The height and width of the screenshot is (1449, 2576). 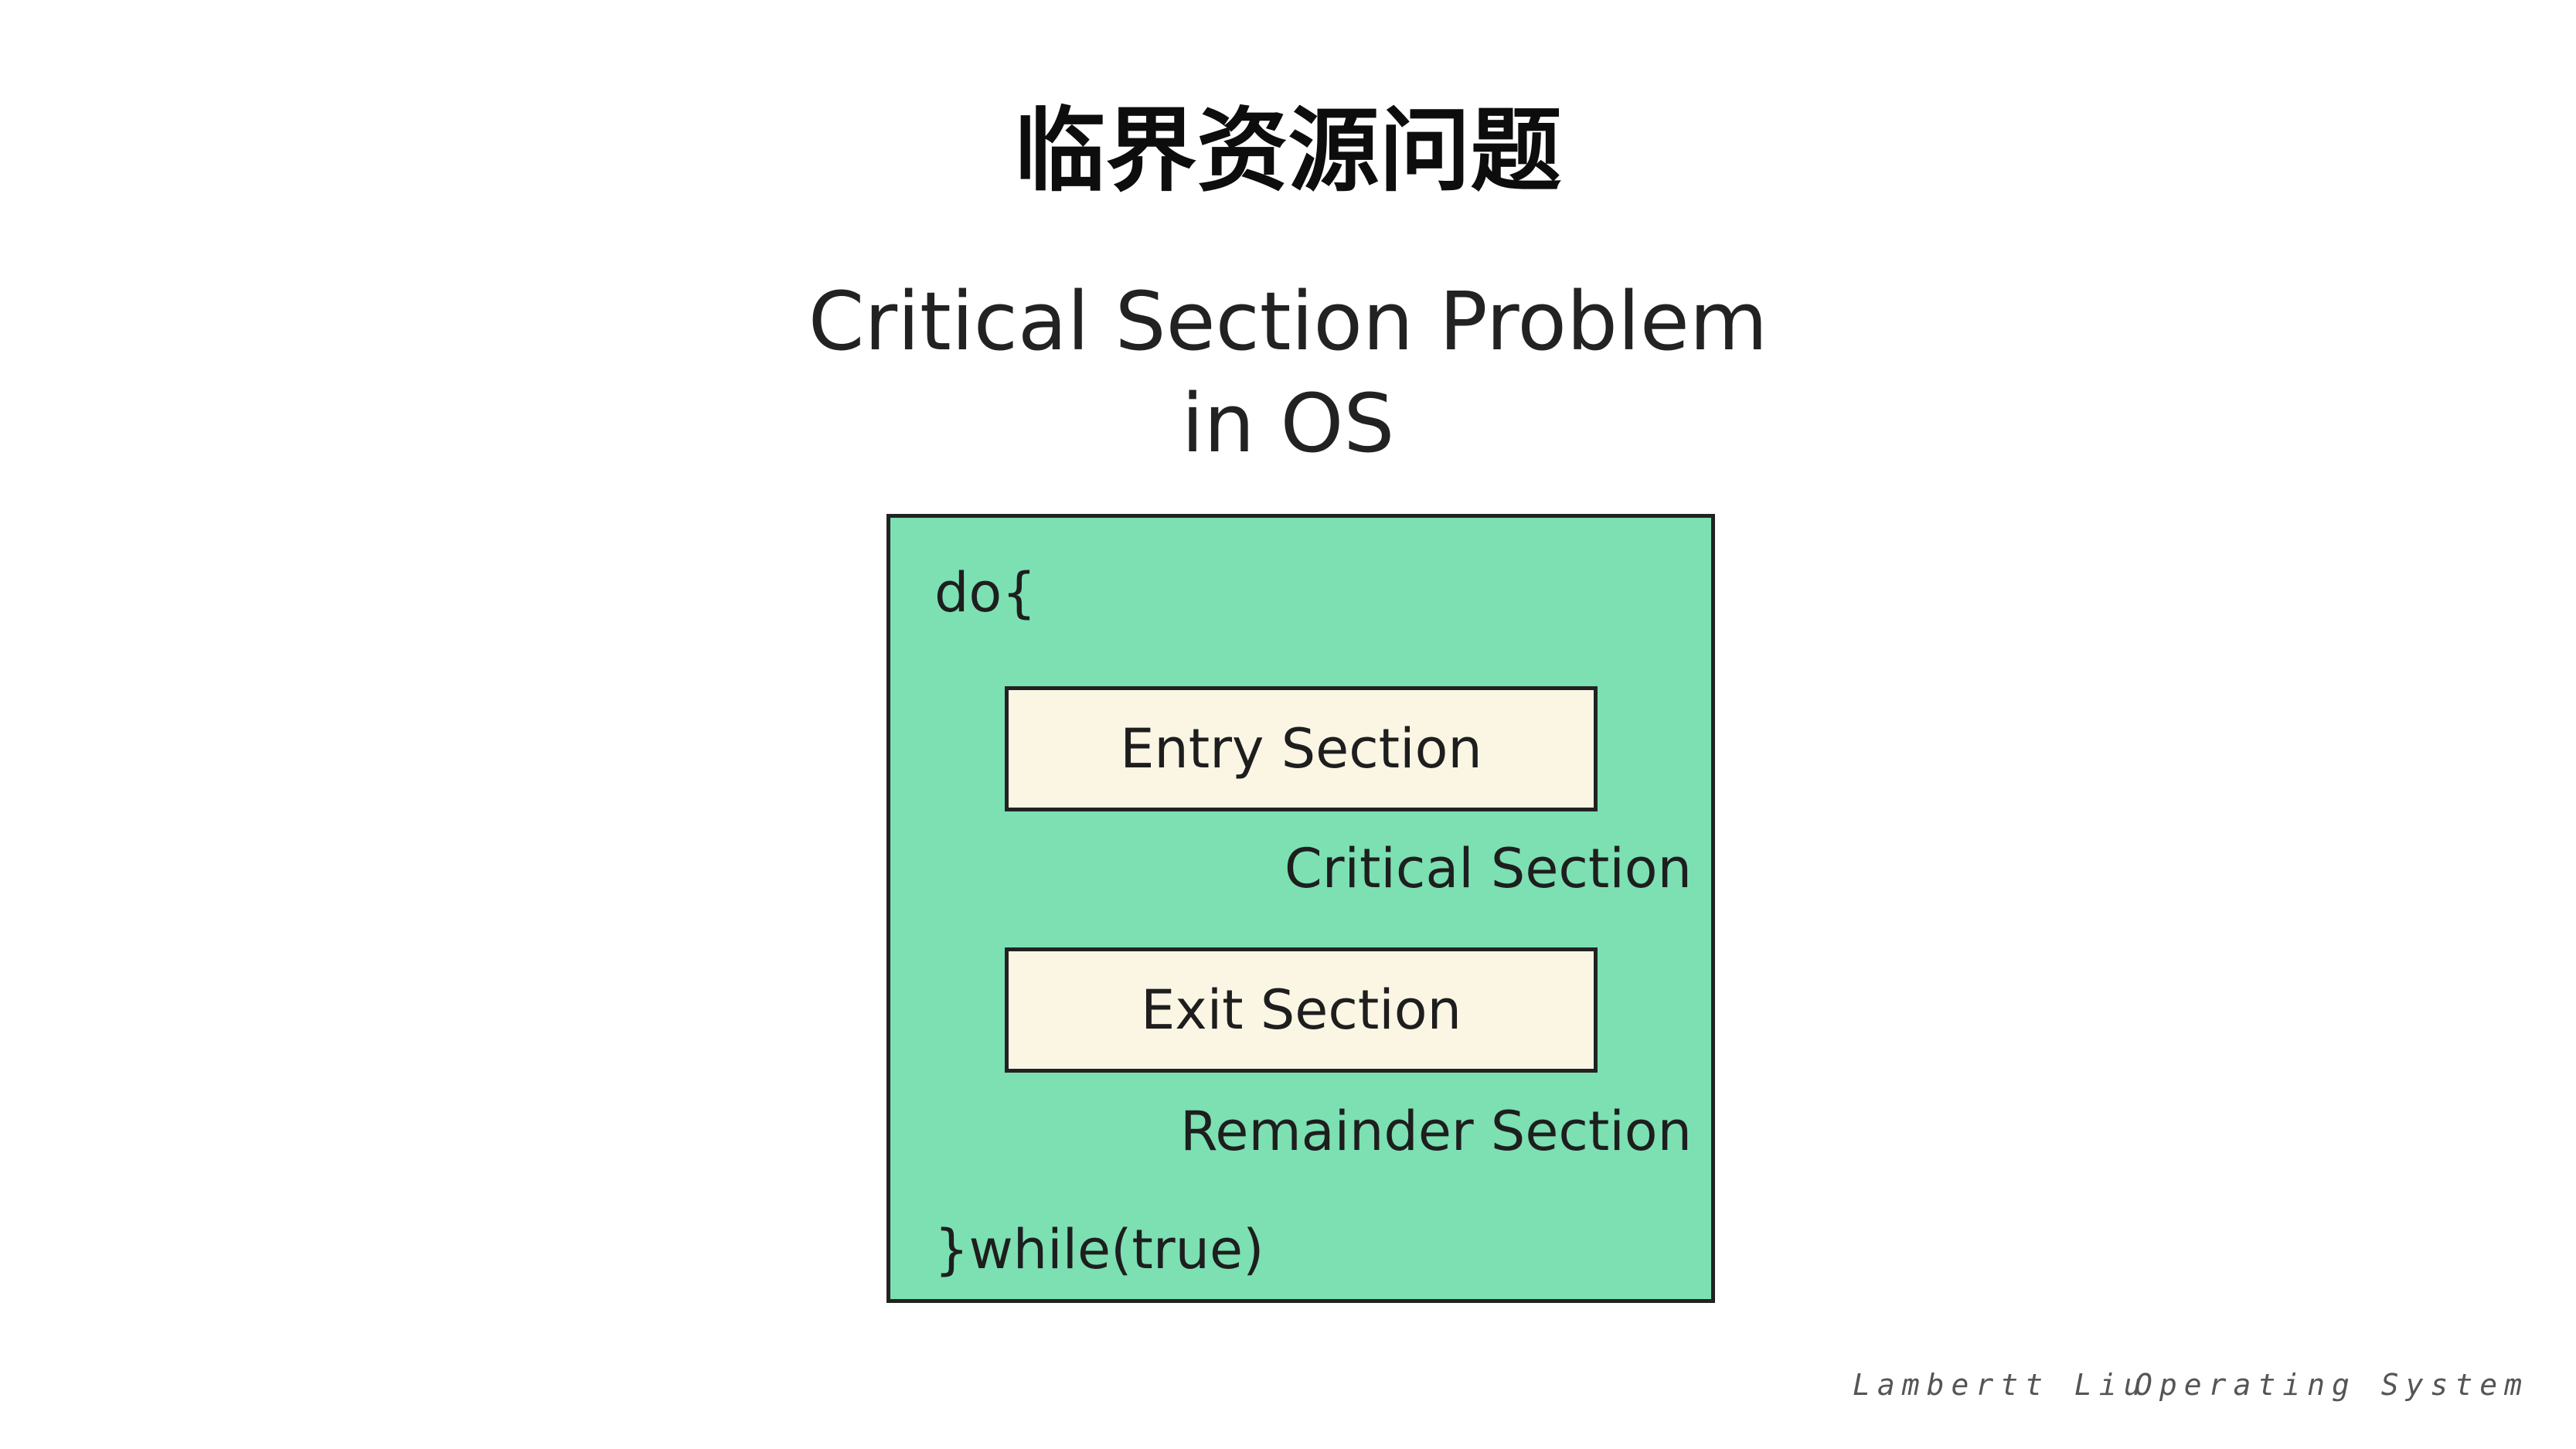 What do you see at coordinates (1435, 1132) in the screenshot?
I see `remainder-section-label: Remainder Section` at bounding box center [1435, 1132].